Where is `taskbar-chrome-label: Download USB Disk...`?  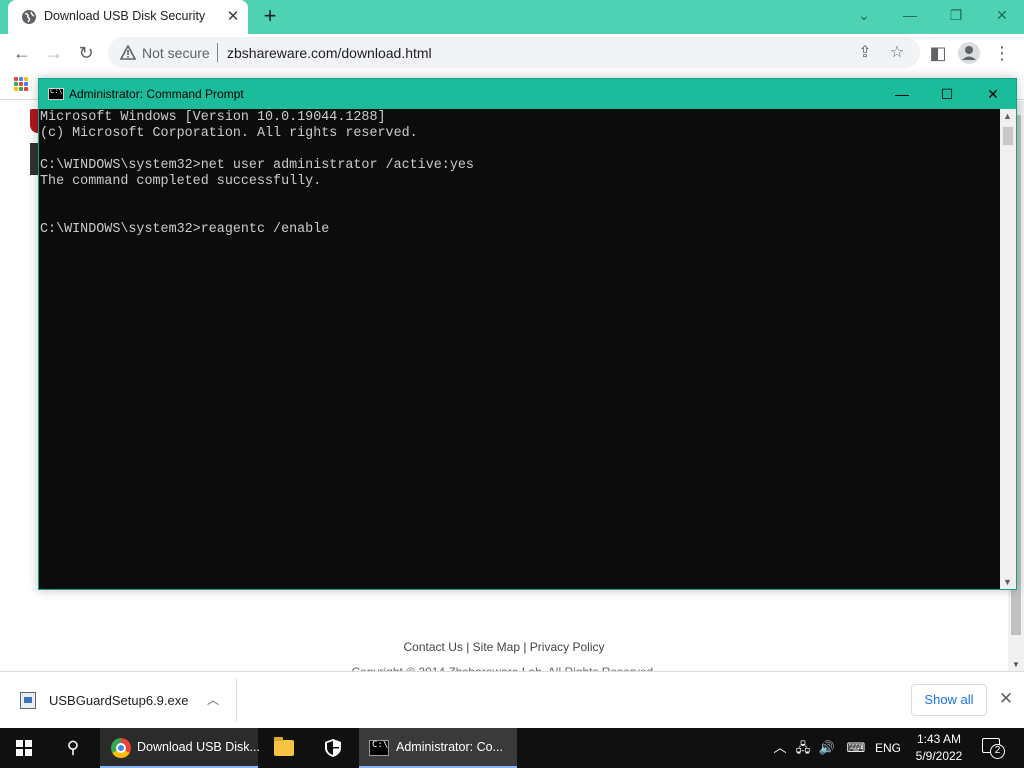 taskbar-chrome-label: Download USB Disk... is located at coordinates (198, 747).